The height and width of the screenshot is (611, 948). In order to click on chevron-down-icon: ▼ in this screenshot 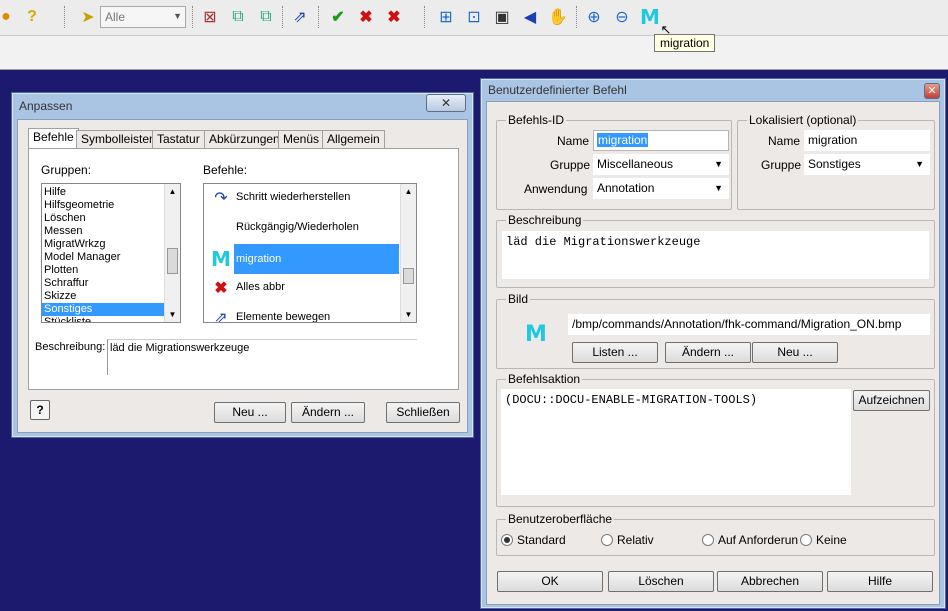, I will do `click(919, 164)`.